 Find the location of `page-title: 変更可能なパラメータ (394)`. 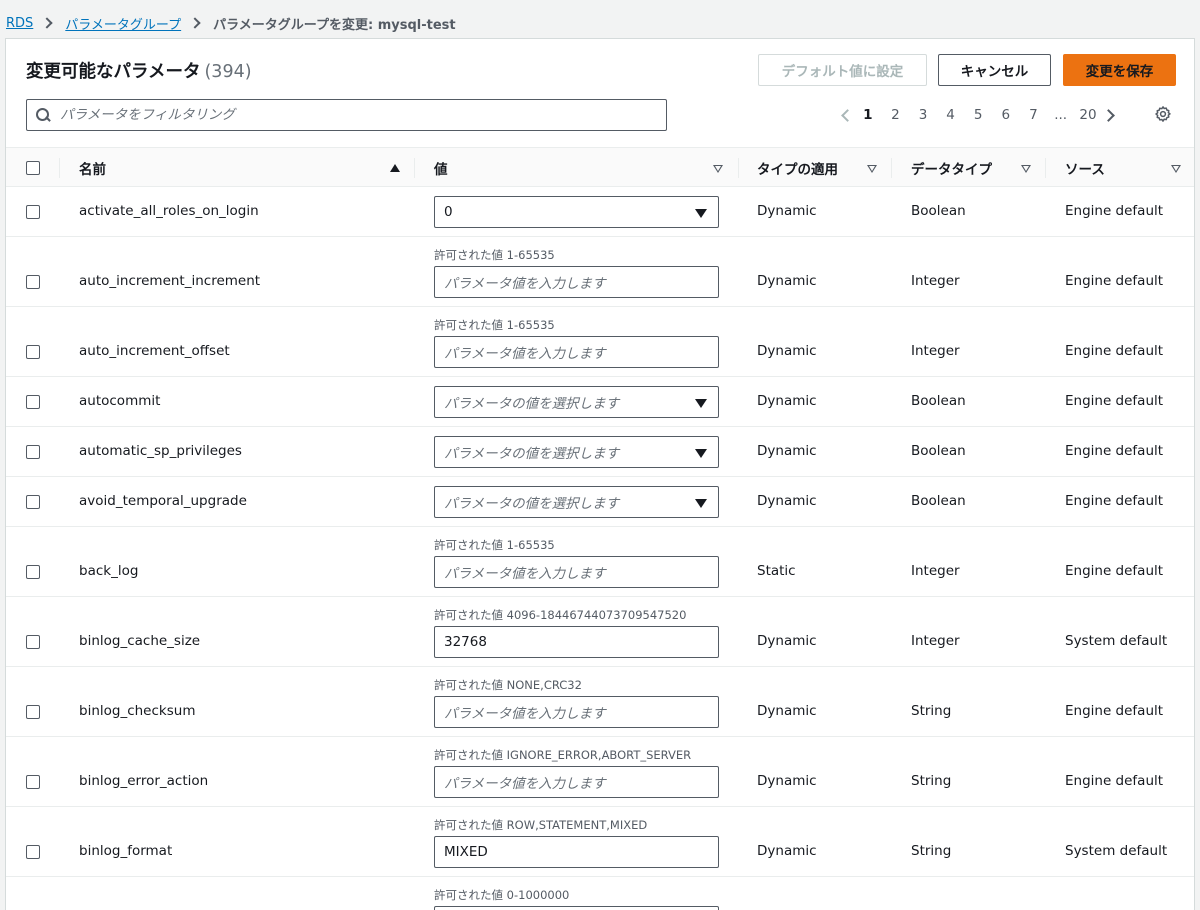

page-title: 変更可能なパラメータ (394) is located at coordinates (139, 70).